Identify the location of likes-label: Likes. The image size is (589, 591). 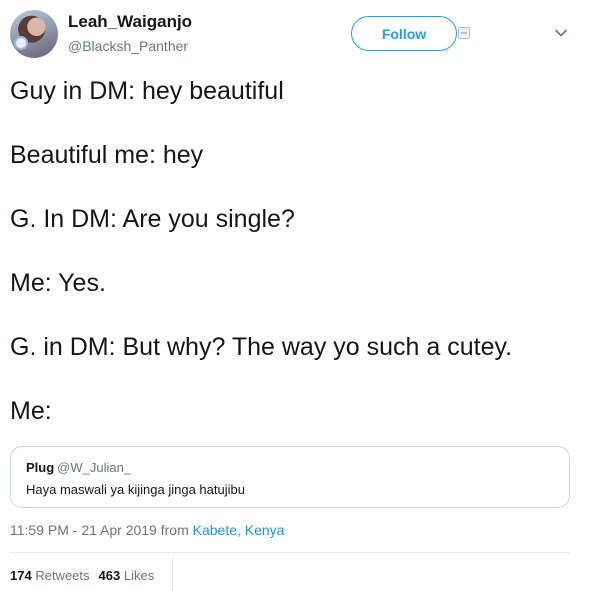
(139, 575).